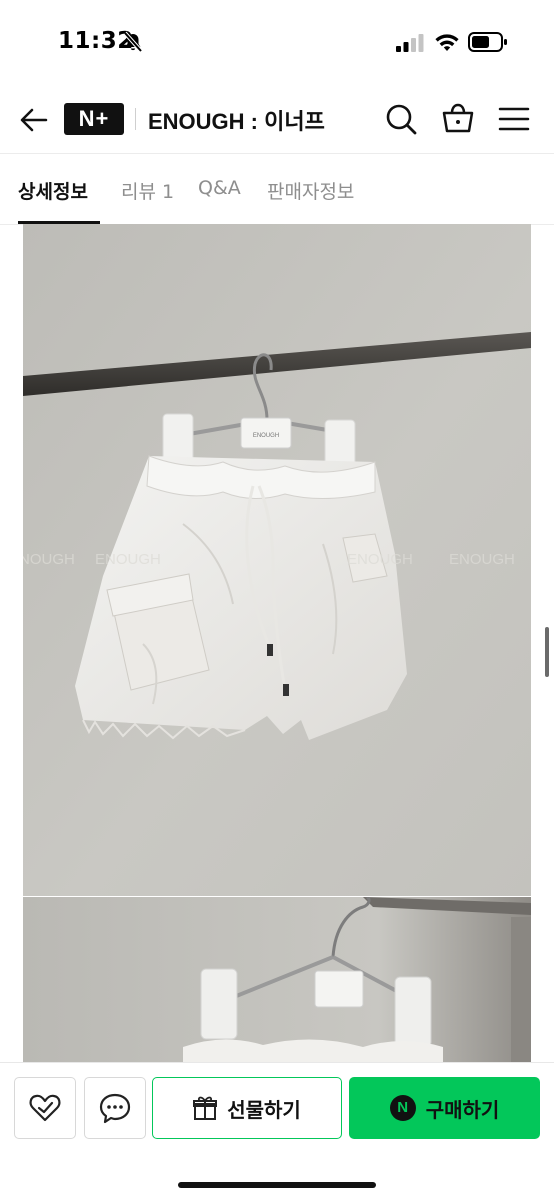 This screenshot has height=1200, width=554. I want to click on chat-bubble-icon, so click(115, 1108).